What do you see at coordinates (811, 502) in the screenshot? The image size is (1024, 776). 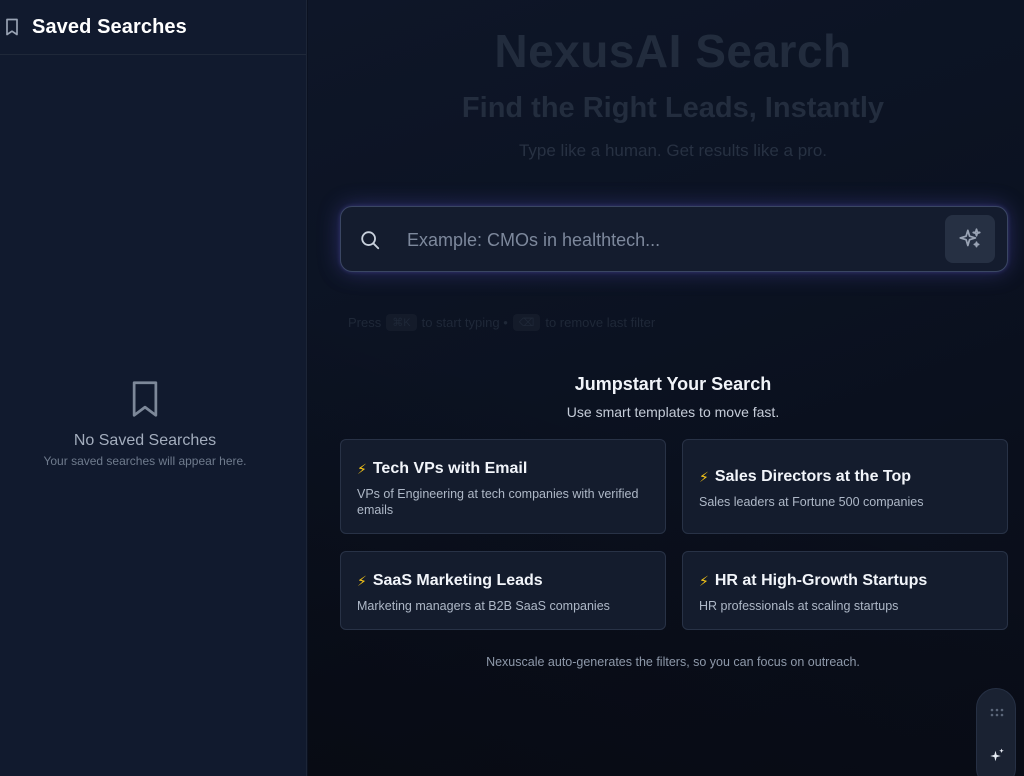 I see `card-description: Sales leaders at Fortune 500 companies` at bounding box center [811, 502].